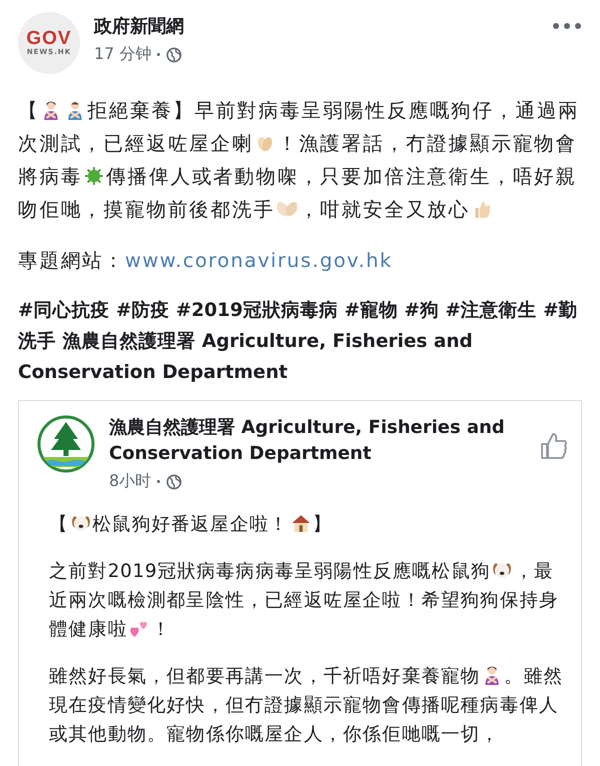 Image resolution: width=600 pixels, height=766 pixels. Describe the element at coordinates (71, 260) in the screenshot. I see `link-label: 專題網站：` at that location.